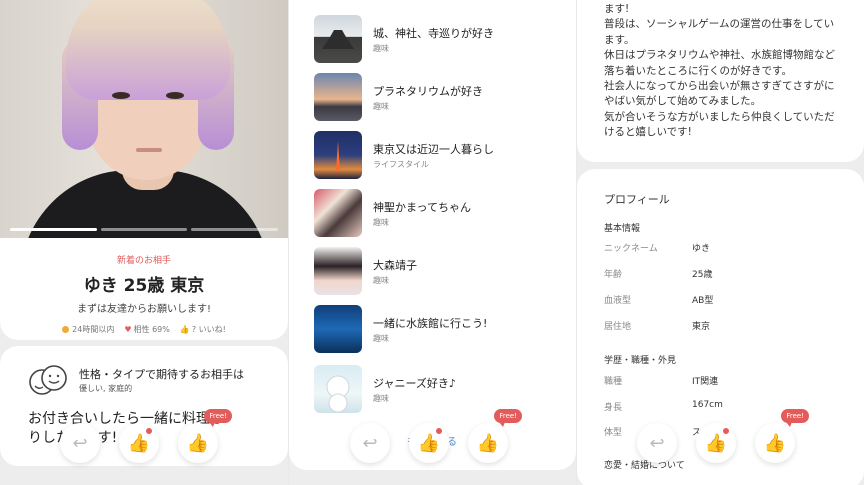  I want to click on aquarium-thumbnail, so click(338, 329).